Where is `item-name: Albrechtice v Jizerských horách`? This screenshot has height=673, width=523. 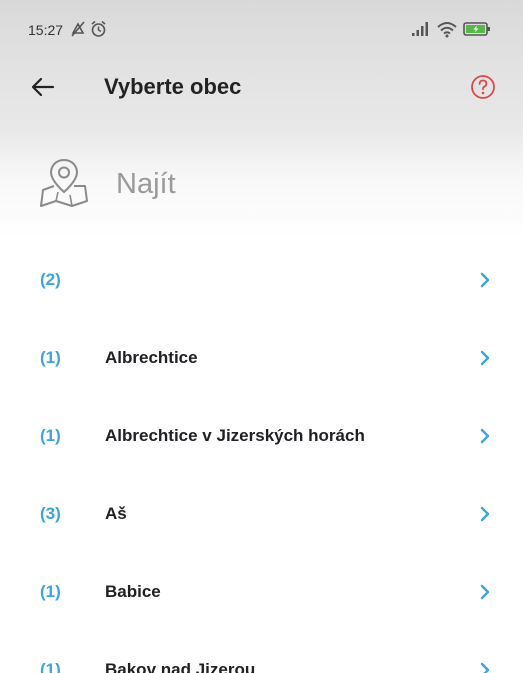
item-name: Albrechtice v Jizerských horách is located at coordinates (235, 435).